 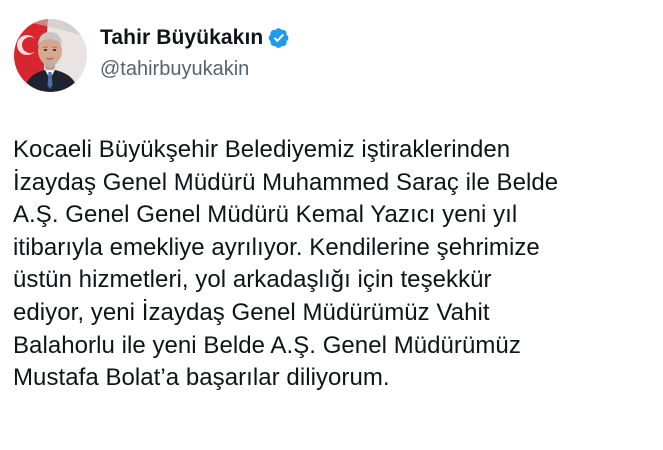 What do you see at coordinates (181, 38) in the screenshot?
I see `author-display-name: Tahir Büyükakın` at bounding box center [181, 38].